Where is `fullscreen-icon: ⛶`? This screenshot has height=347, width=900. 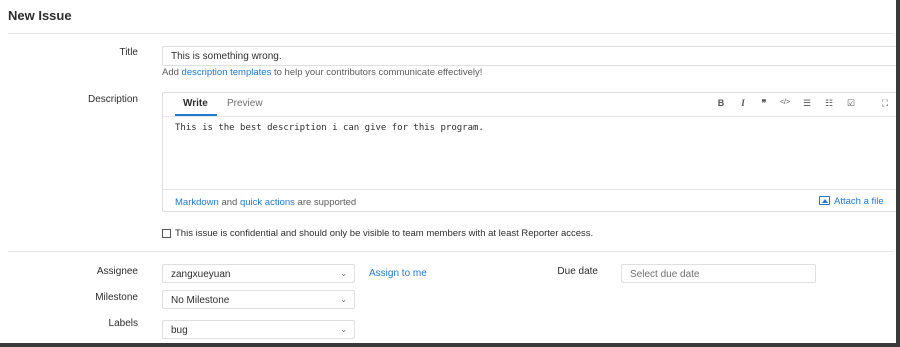 fullscreen-icon: ⛶ is located at coordinates (885, 103).